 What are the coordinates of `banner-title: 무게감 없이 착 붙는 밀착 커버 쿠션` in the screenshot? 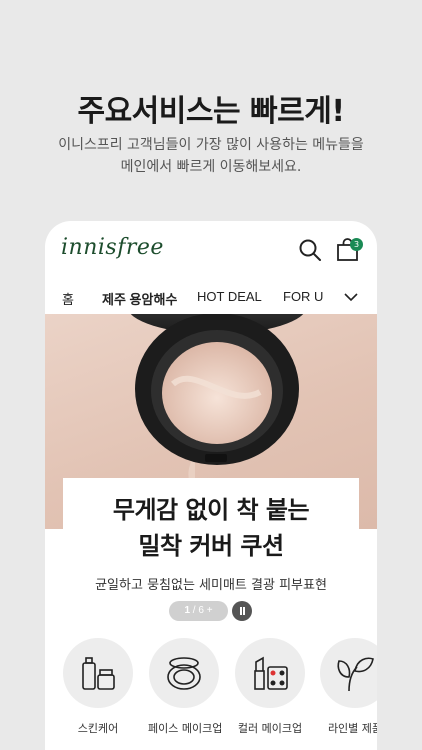 It's located at (211, 528).